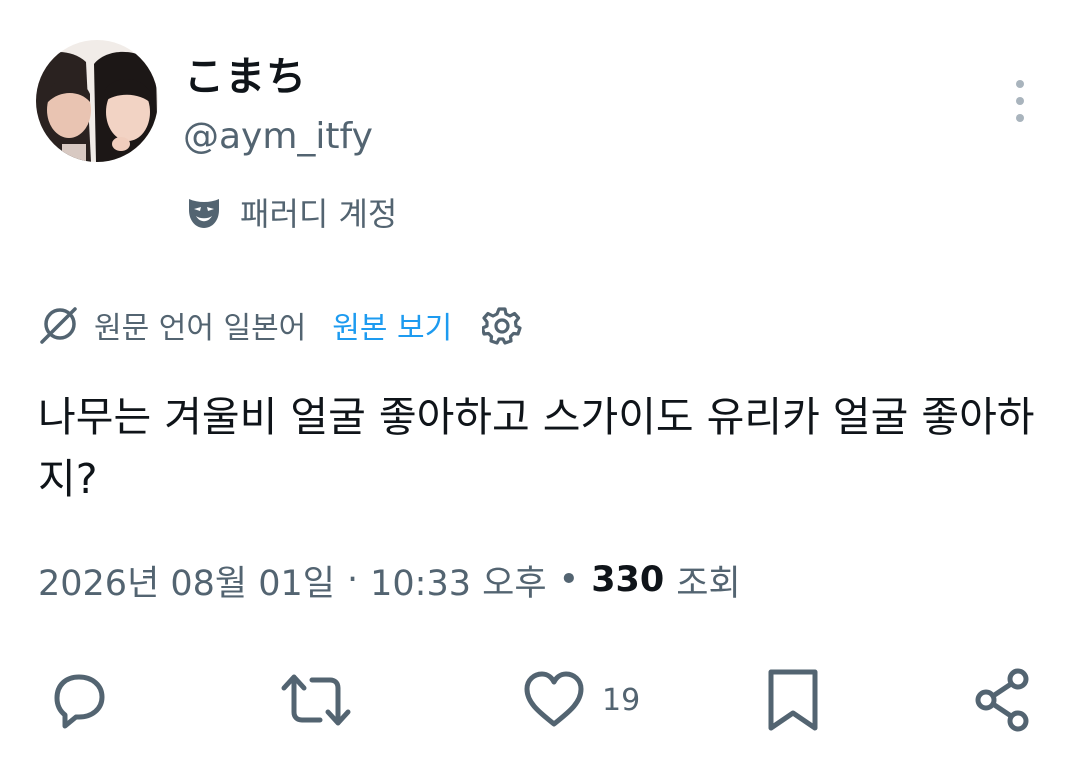 This screenshot has height=767, width=1080. Describe the element at coordinates (278, 136) in the screenshot. I see `user-handle: @aym_itfy` at that location.